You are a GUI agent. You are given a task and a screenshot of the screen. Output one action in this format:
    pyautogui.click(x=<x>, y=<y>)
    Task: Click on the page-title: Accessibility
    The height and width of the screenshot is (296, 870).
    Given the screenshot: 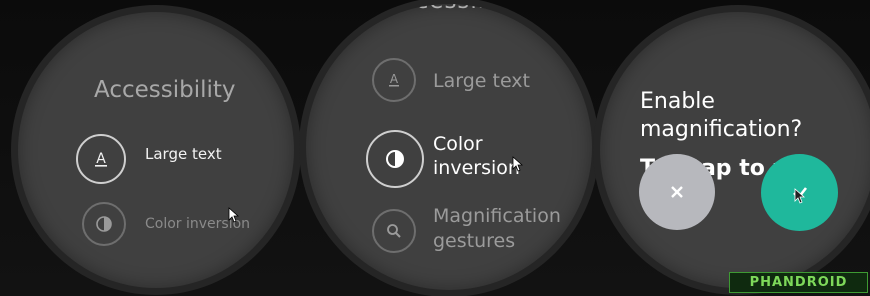 What is the action you would take?
    pyautogui.click(x=165, y=90)
    